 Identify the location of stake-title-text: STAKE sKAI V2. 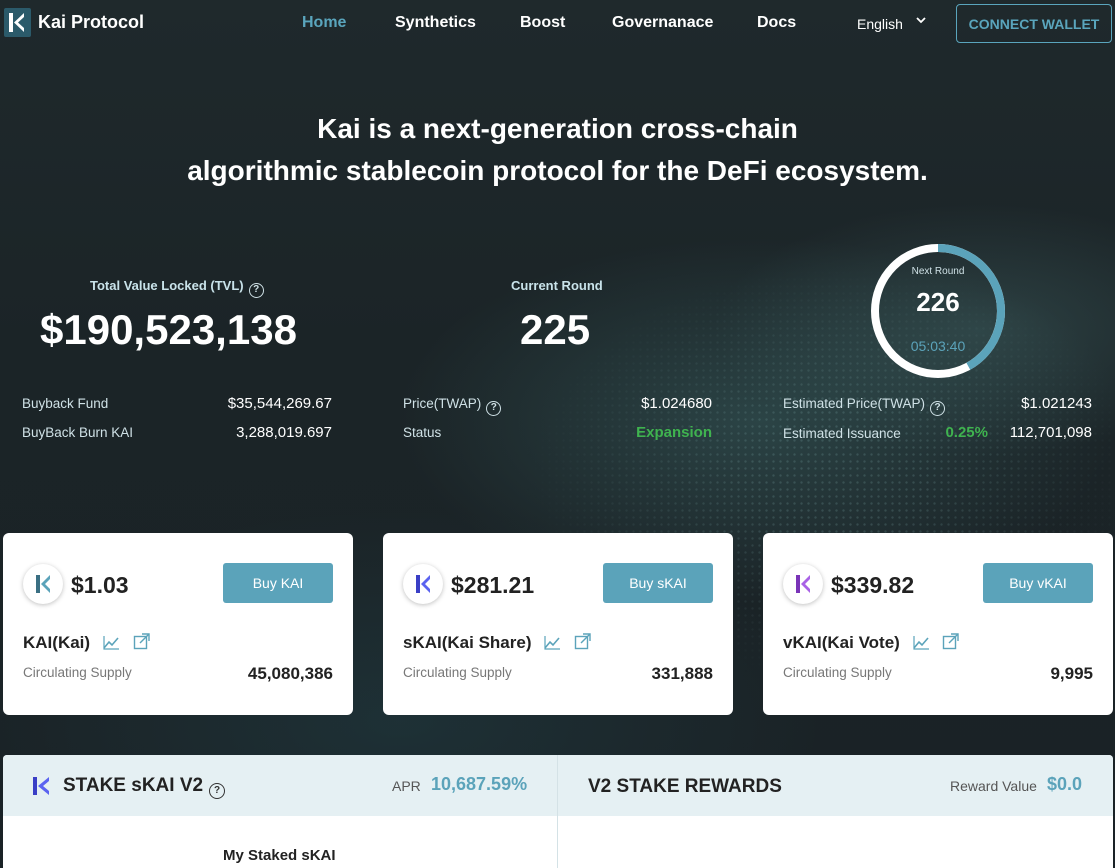
(133, 785).